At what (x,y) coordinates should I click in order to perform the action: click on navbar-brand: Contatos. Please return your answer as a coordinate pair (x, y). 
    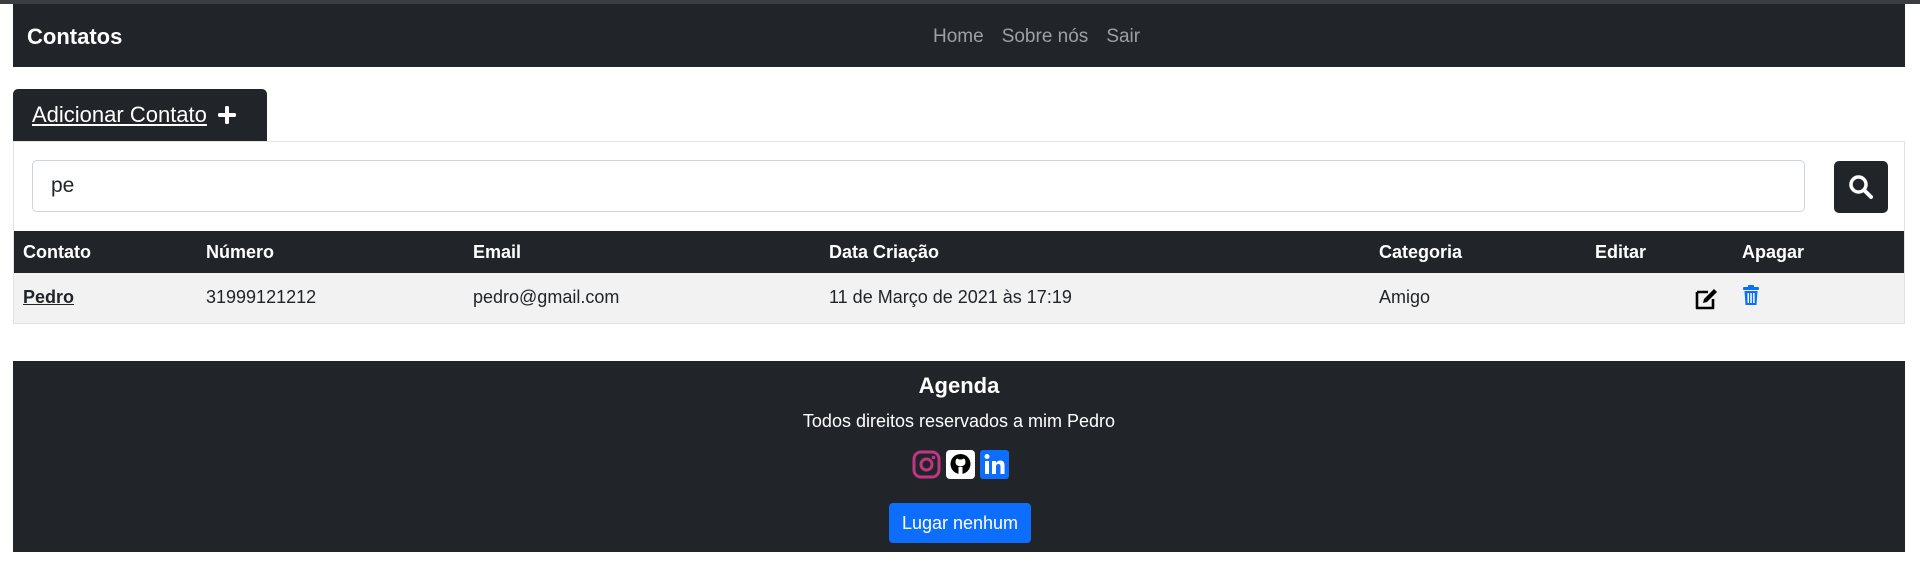
    Looking at the image, I should click on (74, 37).